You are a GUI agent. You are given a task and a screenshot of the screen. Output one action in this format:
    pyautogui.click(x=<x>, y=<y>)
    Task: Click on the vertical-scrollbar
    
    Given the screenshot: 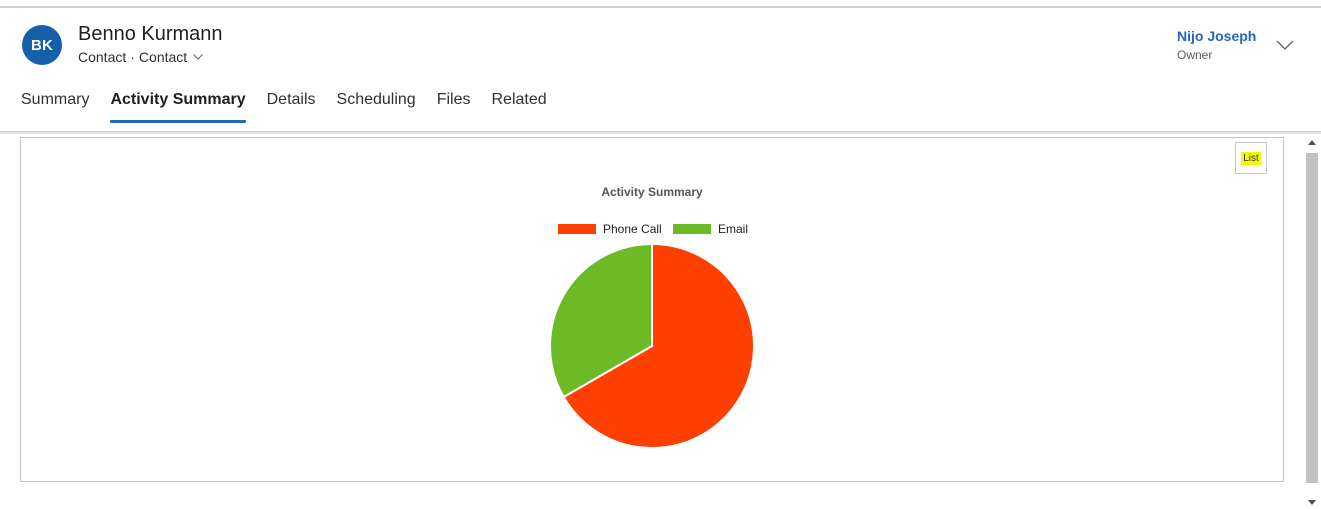 What is the action you would take?
    pyautogui.click(x=1312, y=321)
    